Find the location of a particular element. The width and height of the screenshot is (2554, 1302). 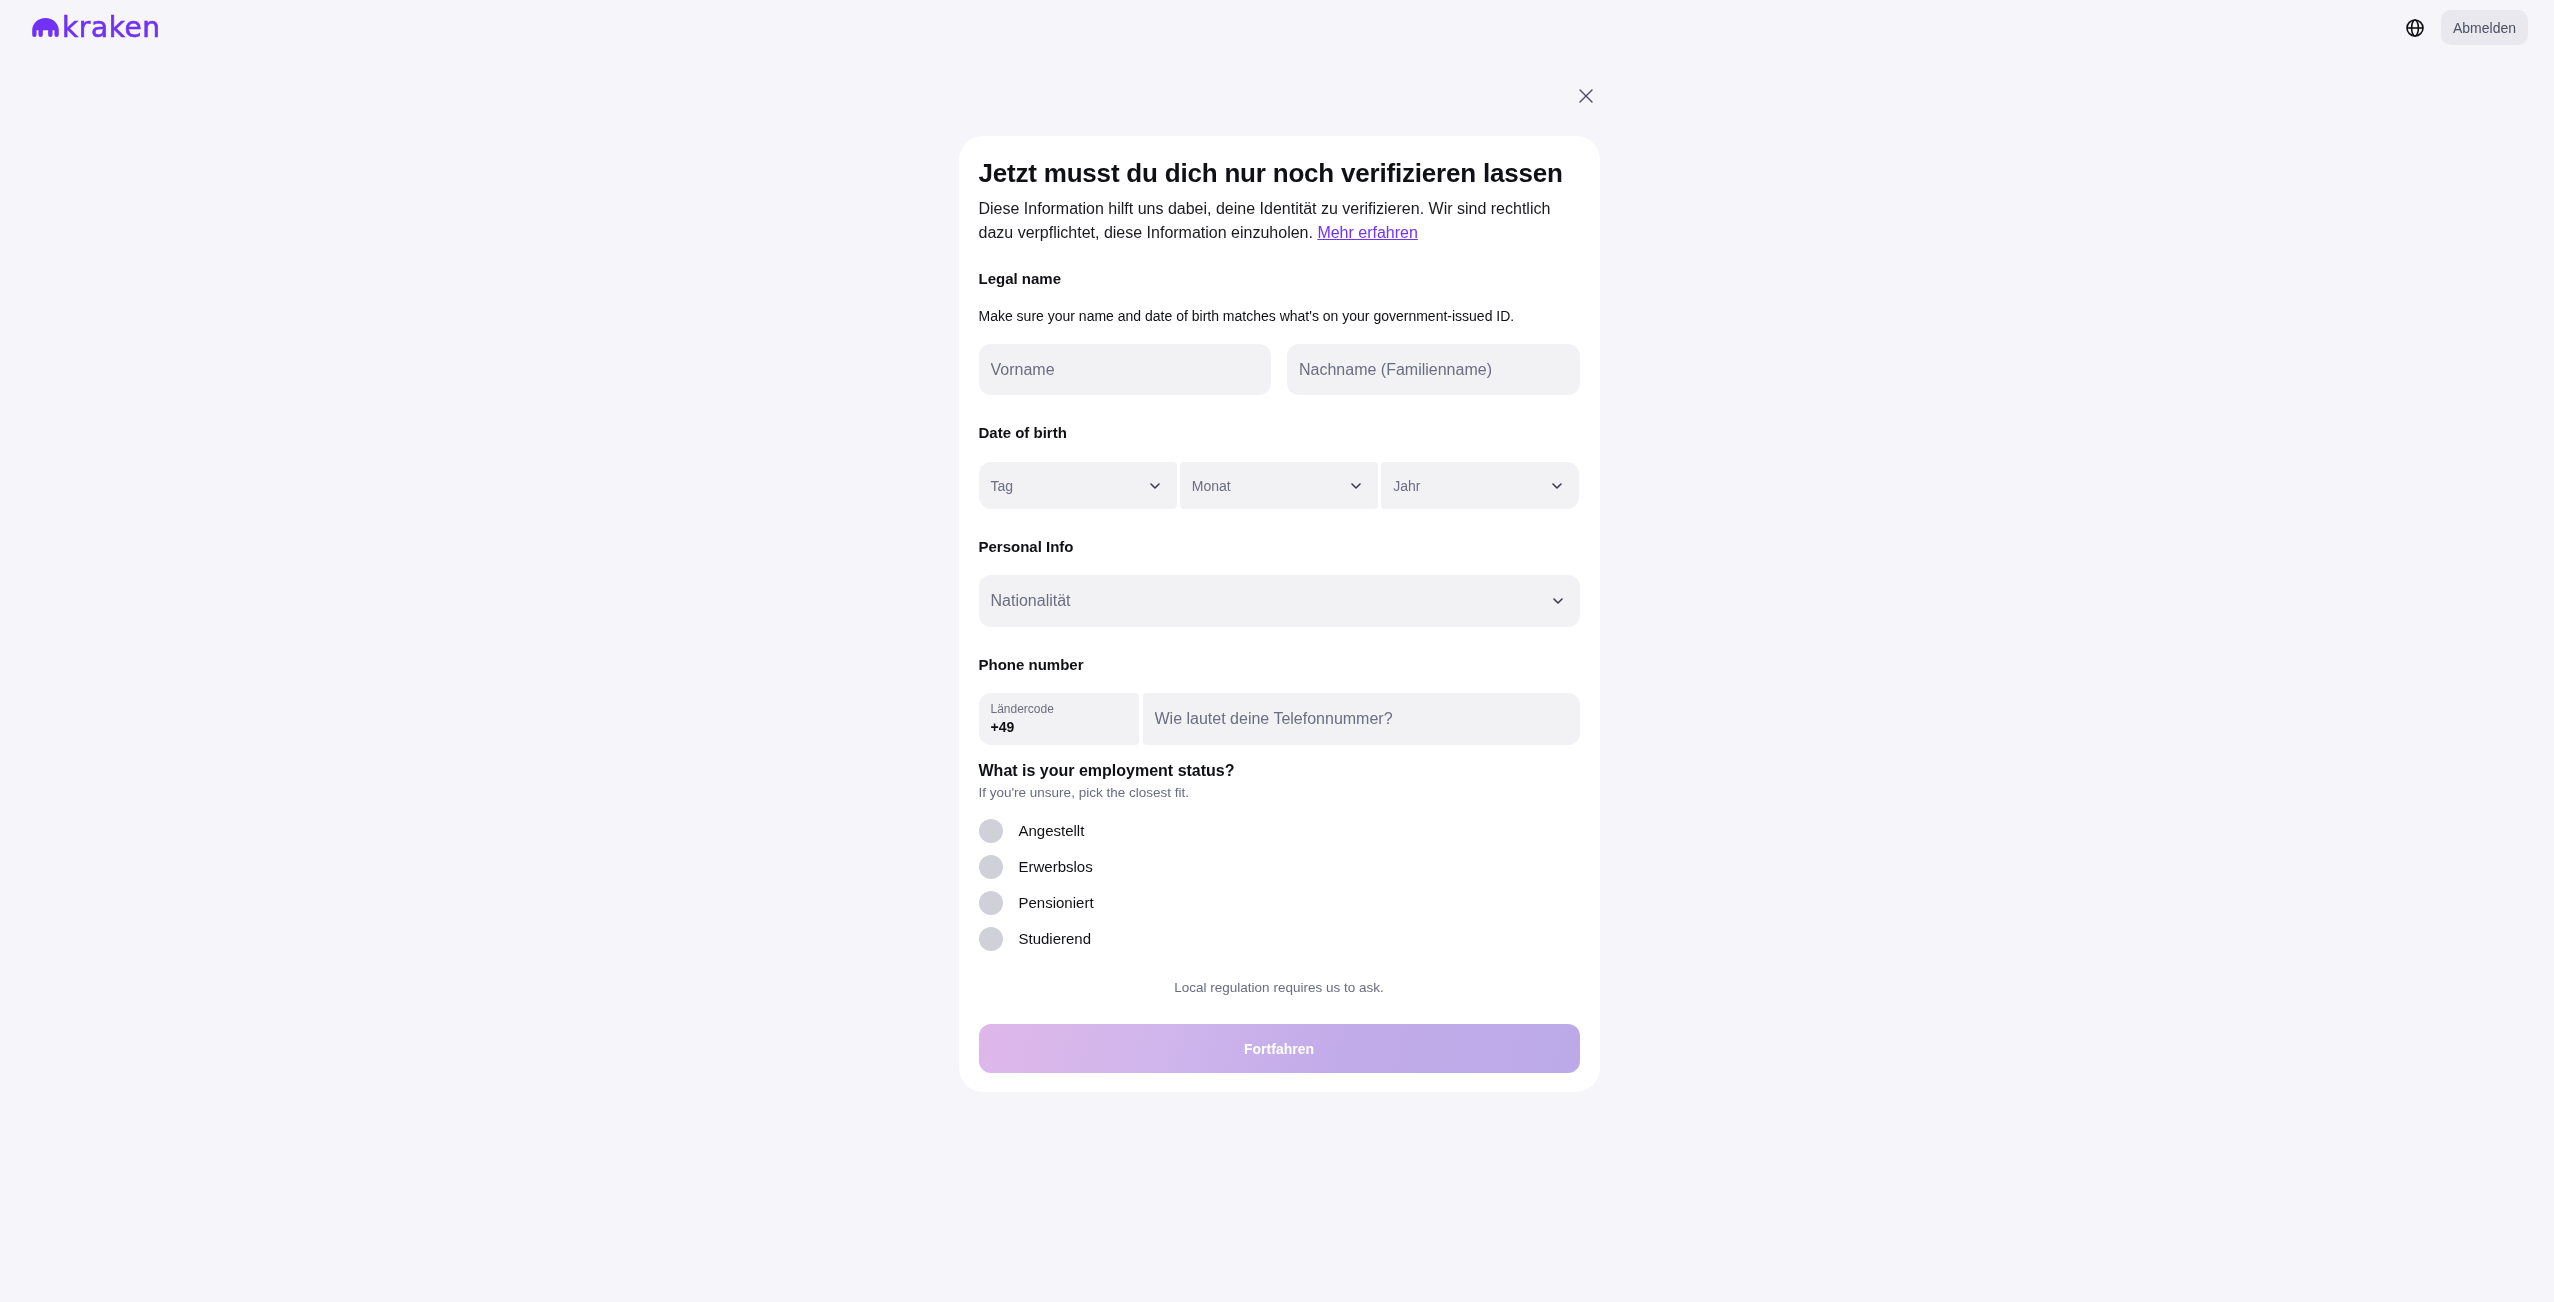

page-title: Jetzt musst du dich nur noch verifizieren lassen is located at coordinates (1270, 173).